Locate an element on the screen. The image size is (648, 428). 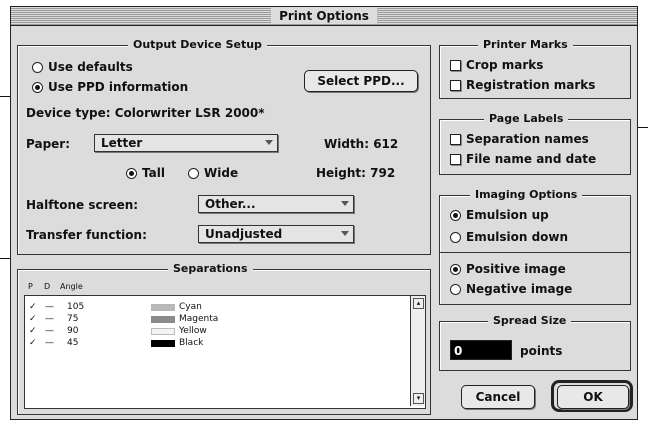
emulsion-up-label: Emulsion up is located at coordinates (507, 215).